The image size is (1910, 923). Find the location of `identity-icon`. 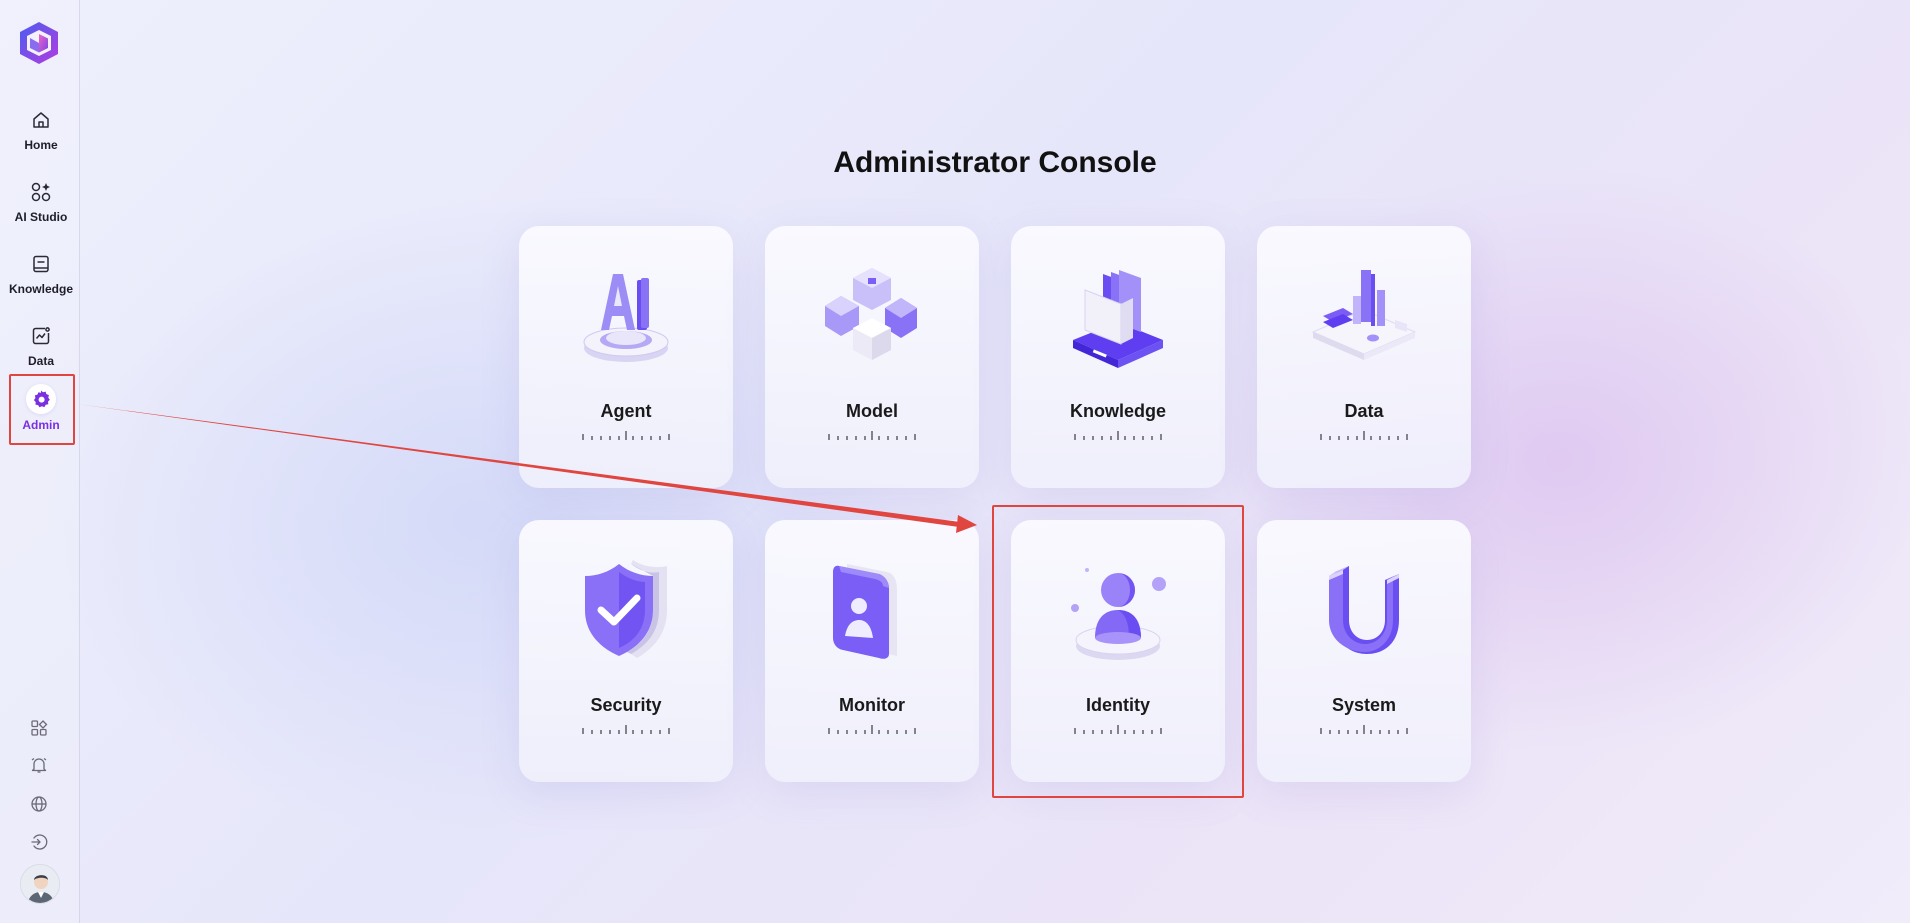

identity-icon is located at coordinates (1118, 614).